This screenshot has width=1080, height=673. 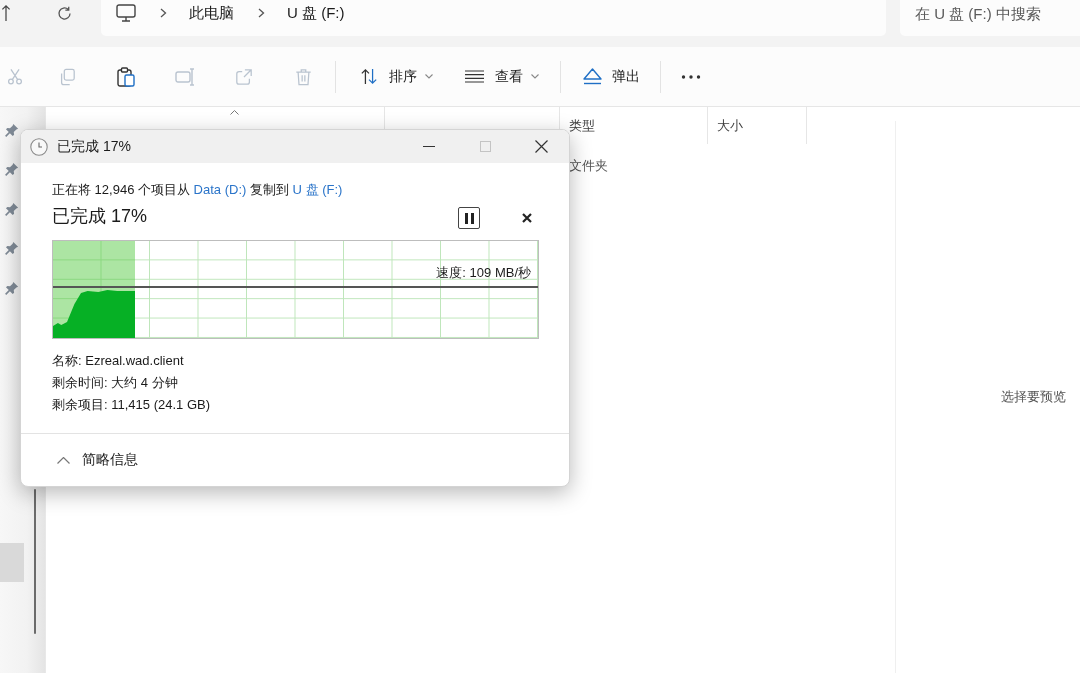 What do you see at coordinates (397, 76) in the screenshot?
I see `sort-button: 排序` at bounding box center [397, 76].